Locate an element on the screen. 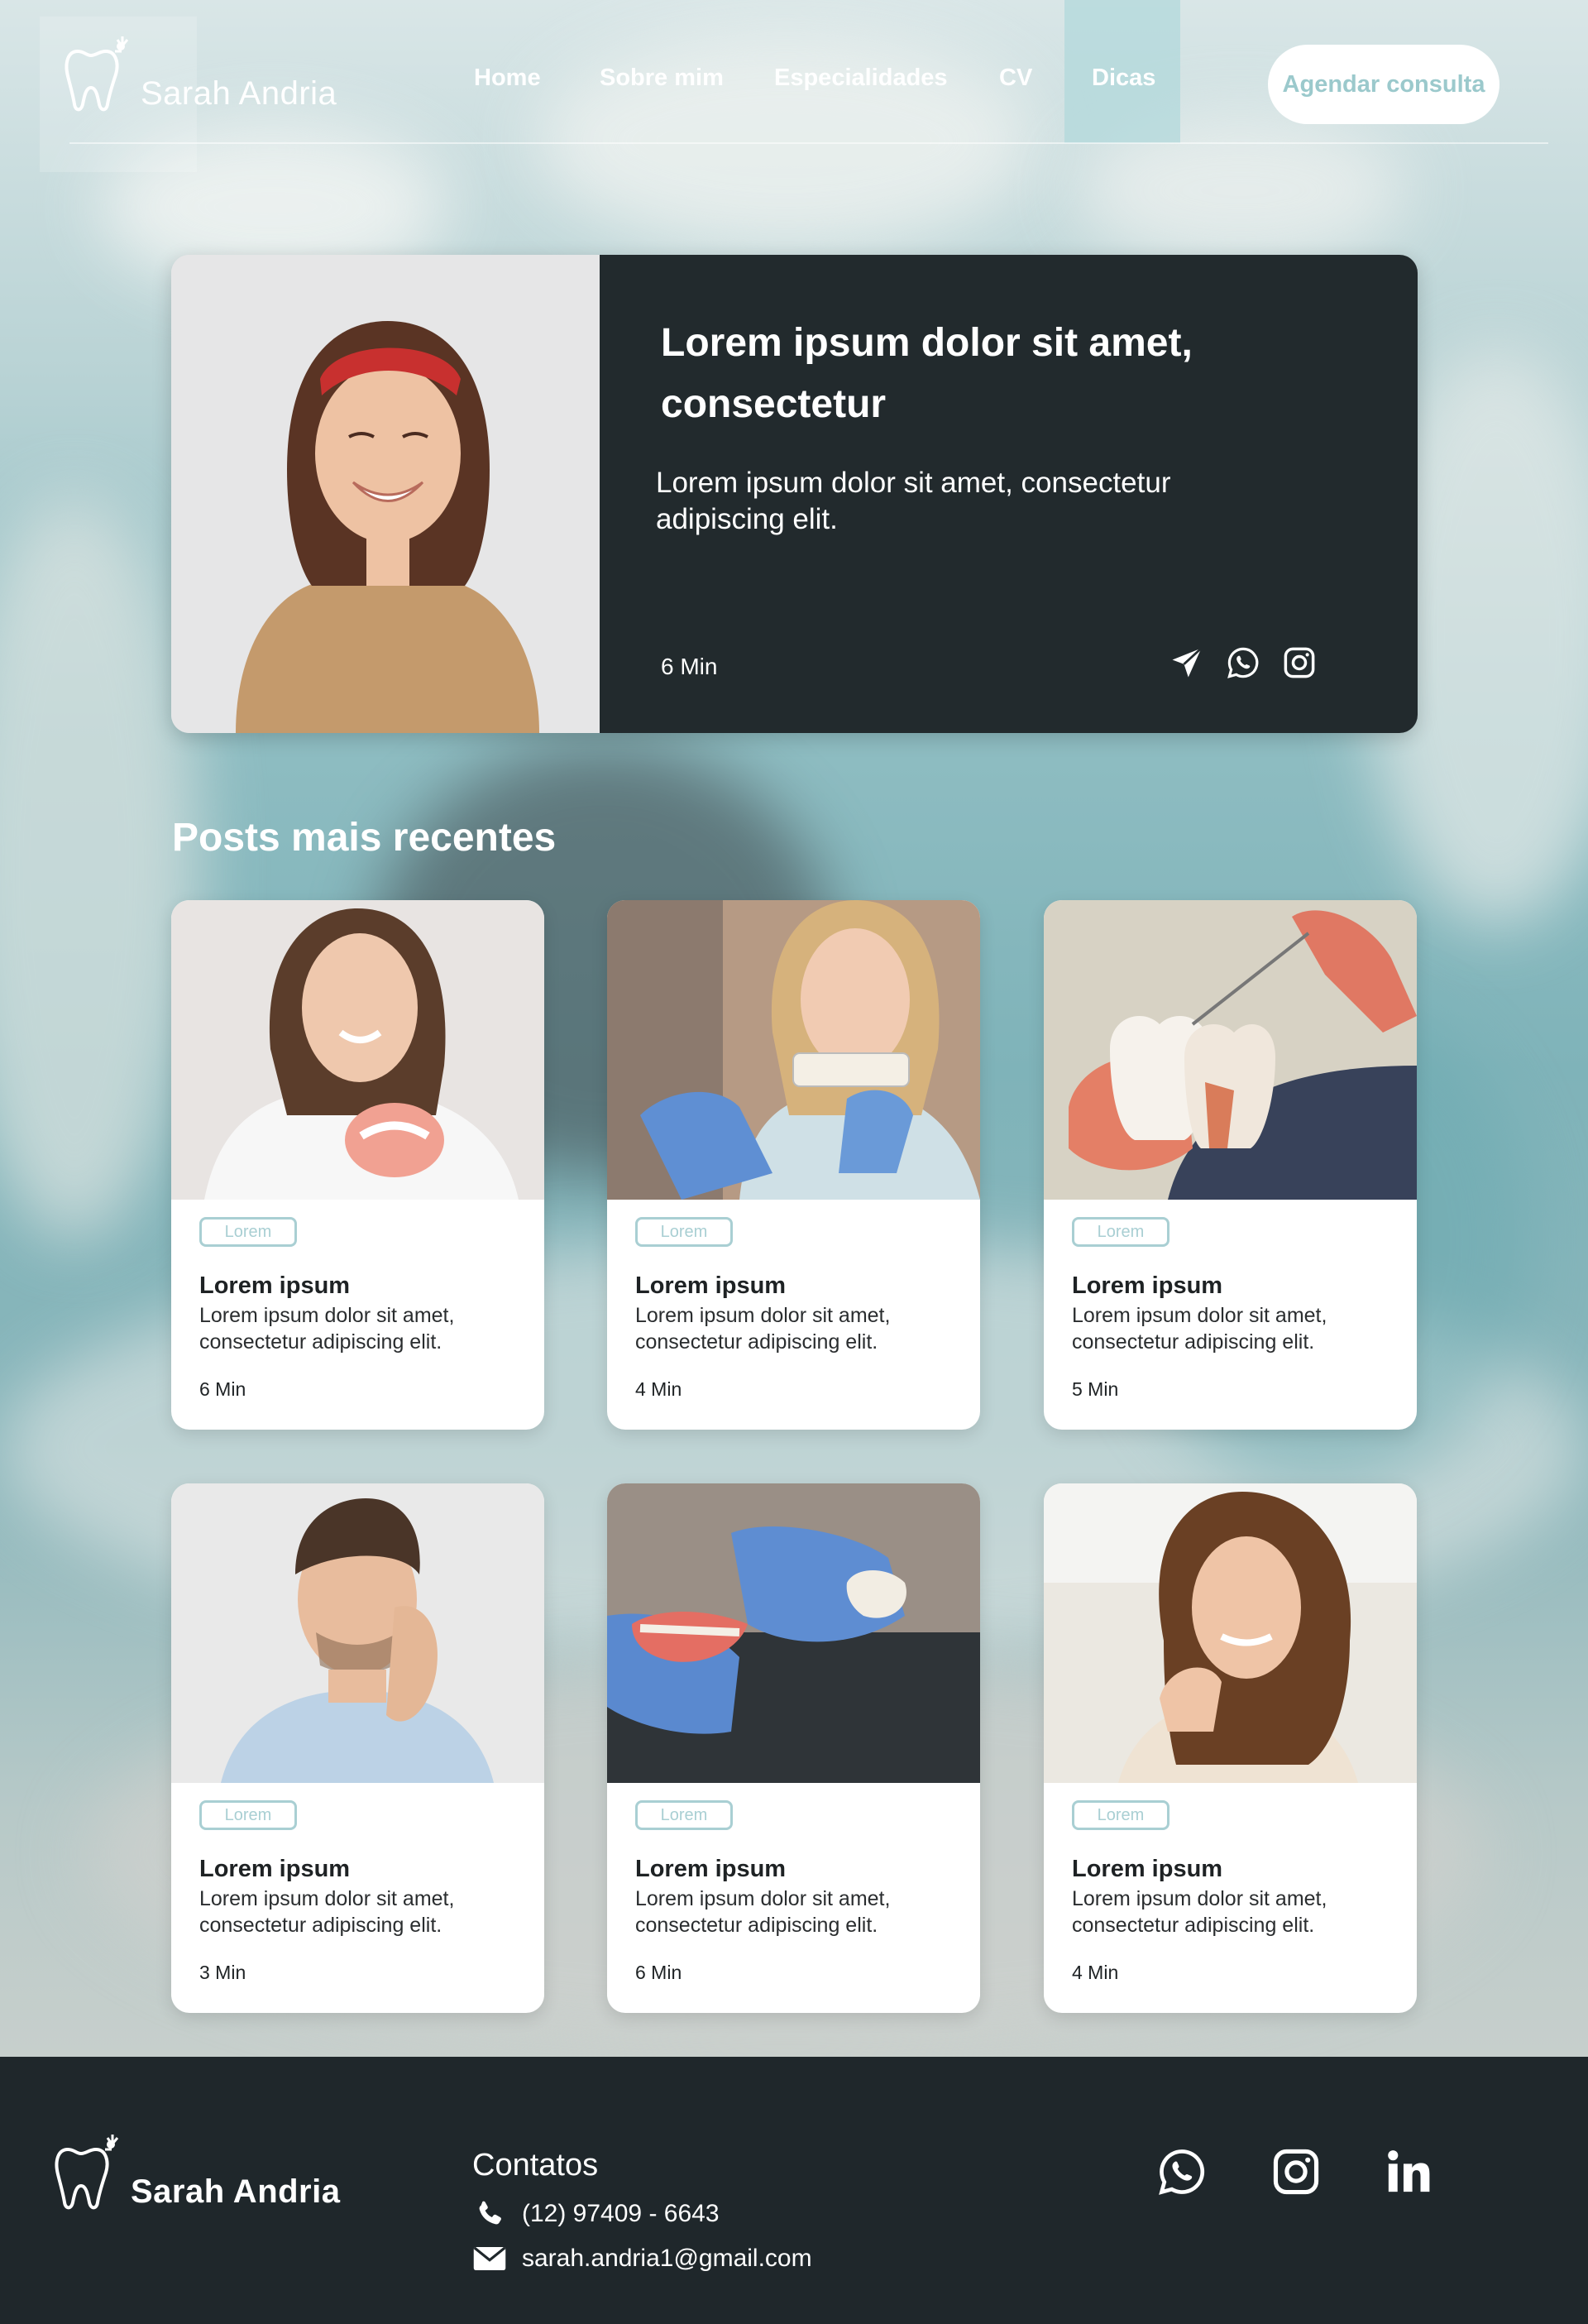 The height and width of the screenshot is (2324, 1588). footer-brand-name: Sarah Andria is located at coordinates (236, 2191).